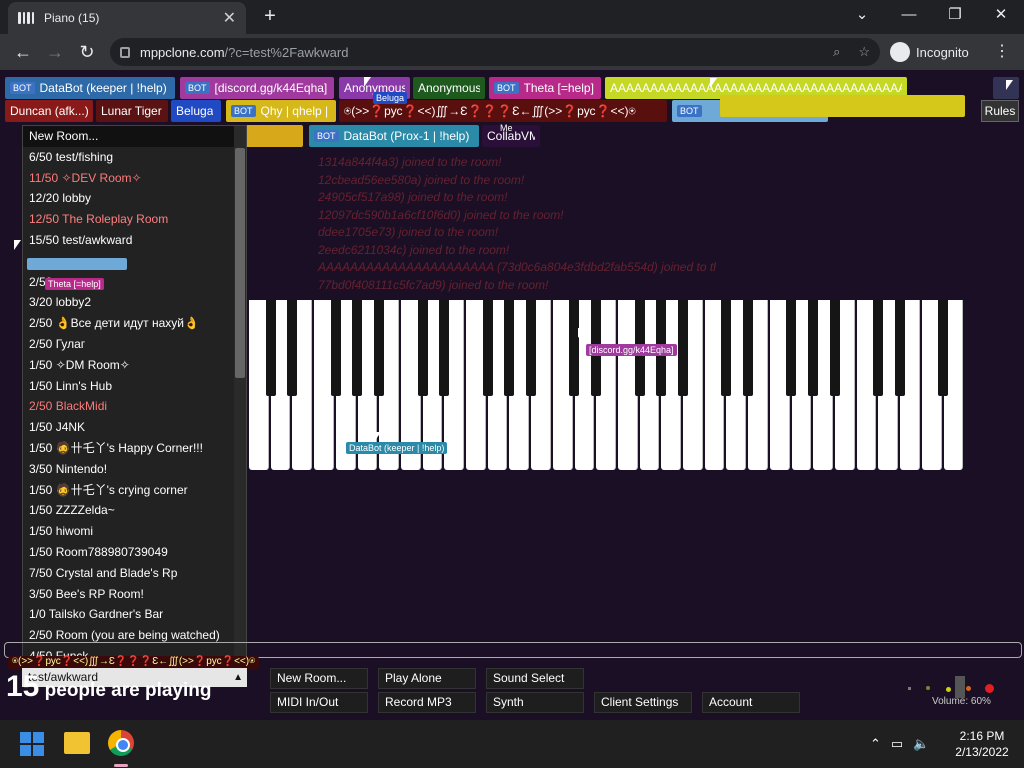 The width and height of the screenshot is (1024, 768). What do you see at coordinates (134, 469) in the screenshot?
I see `room-list-item: 3/50 Nintendo!` at bounding box center [134, 469].